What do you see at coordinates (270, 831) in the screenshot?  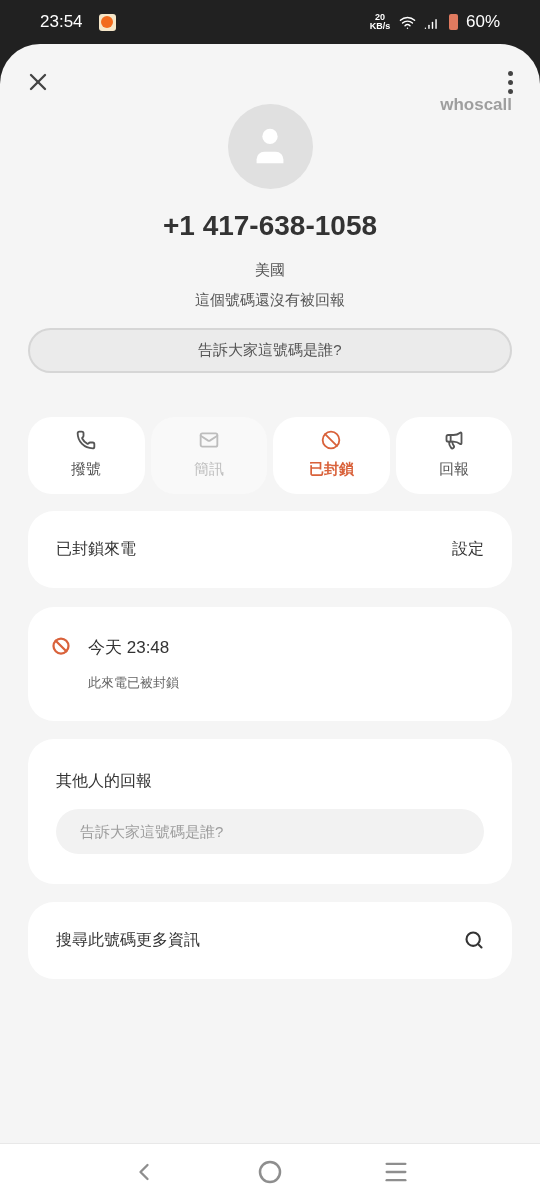 I see `report-input-field: 告訴大家這號碼是誰?` at bounding box center [270, 831].